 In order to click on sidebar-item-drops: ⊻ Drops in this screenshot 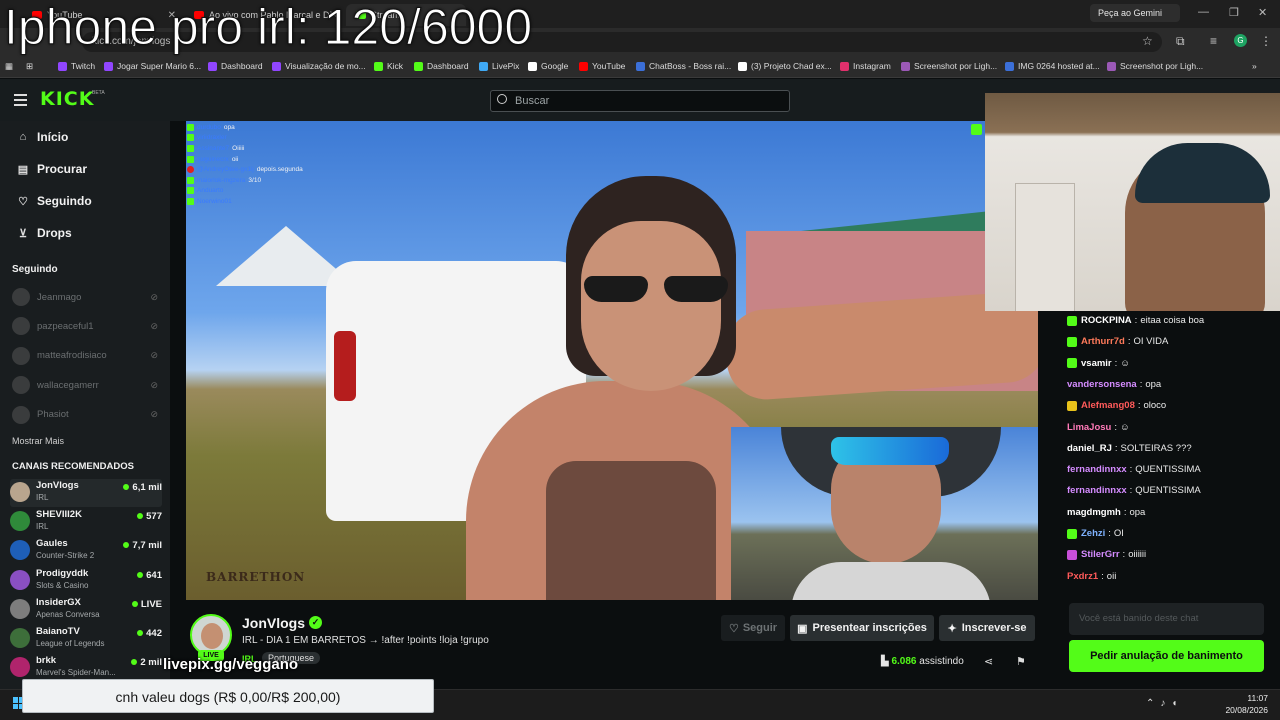, I will do `click(44, 233)`.